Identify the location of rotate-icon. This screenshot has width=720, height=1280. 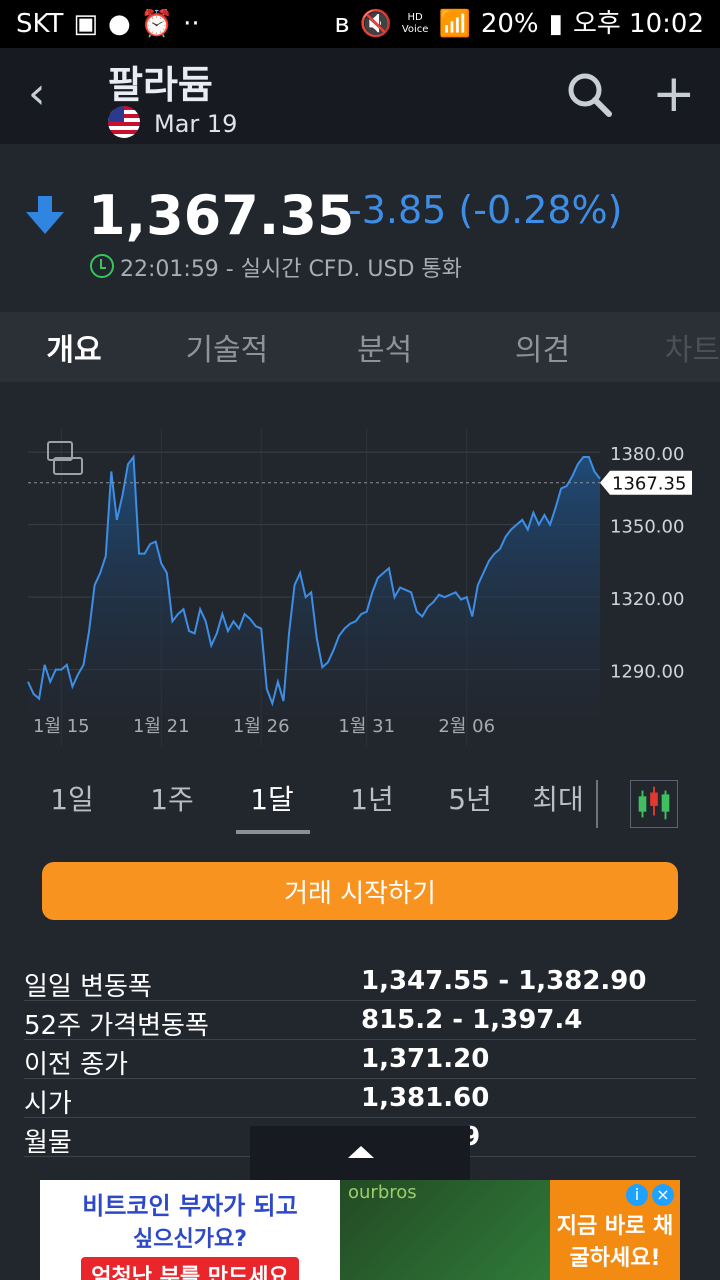
(66, 458).